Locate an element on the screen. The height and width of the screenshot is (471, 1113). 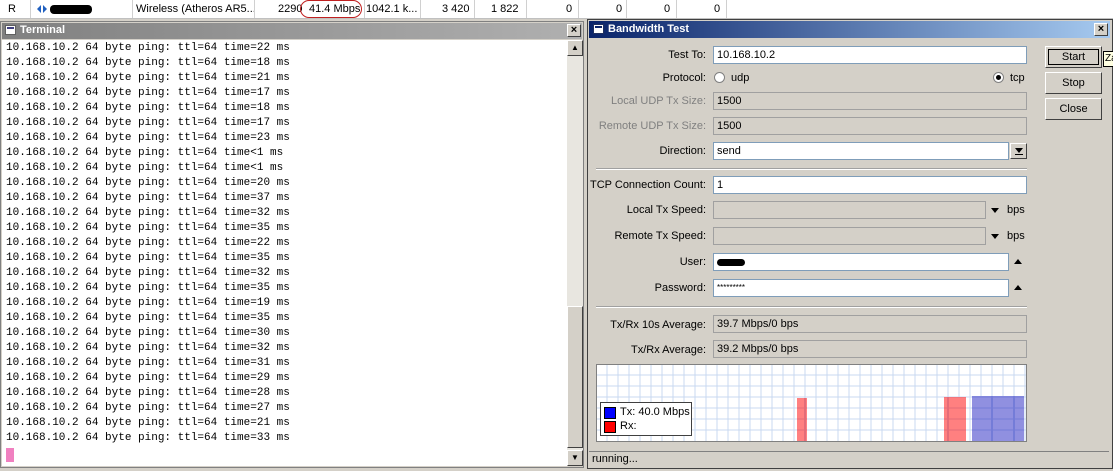
password-input: ********* is located at coordinates (861, 288).